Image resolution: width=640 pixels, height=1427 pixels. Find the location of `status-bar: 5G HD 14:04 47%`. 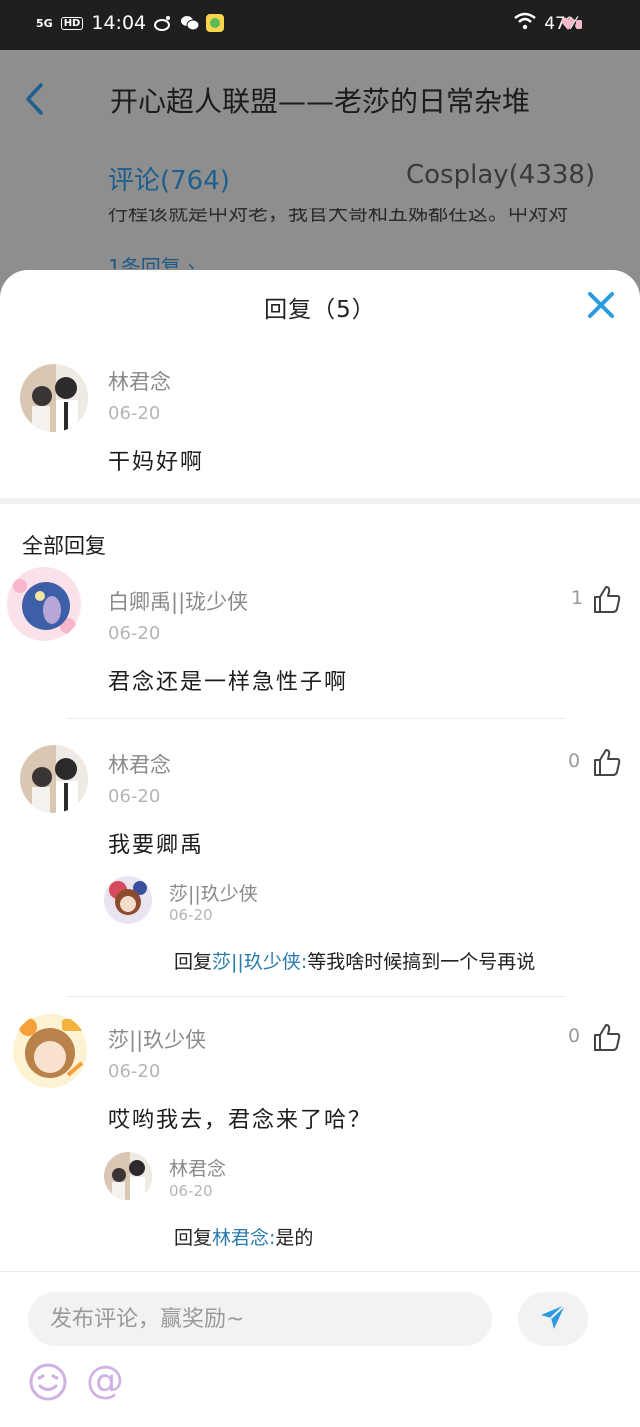

status-bar: 5G HD 14:04 47% is located at coordinates (320, 25).